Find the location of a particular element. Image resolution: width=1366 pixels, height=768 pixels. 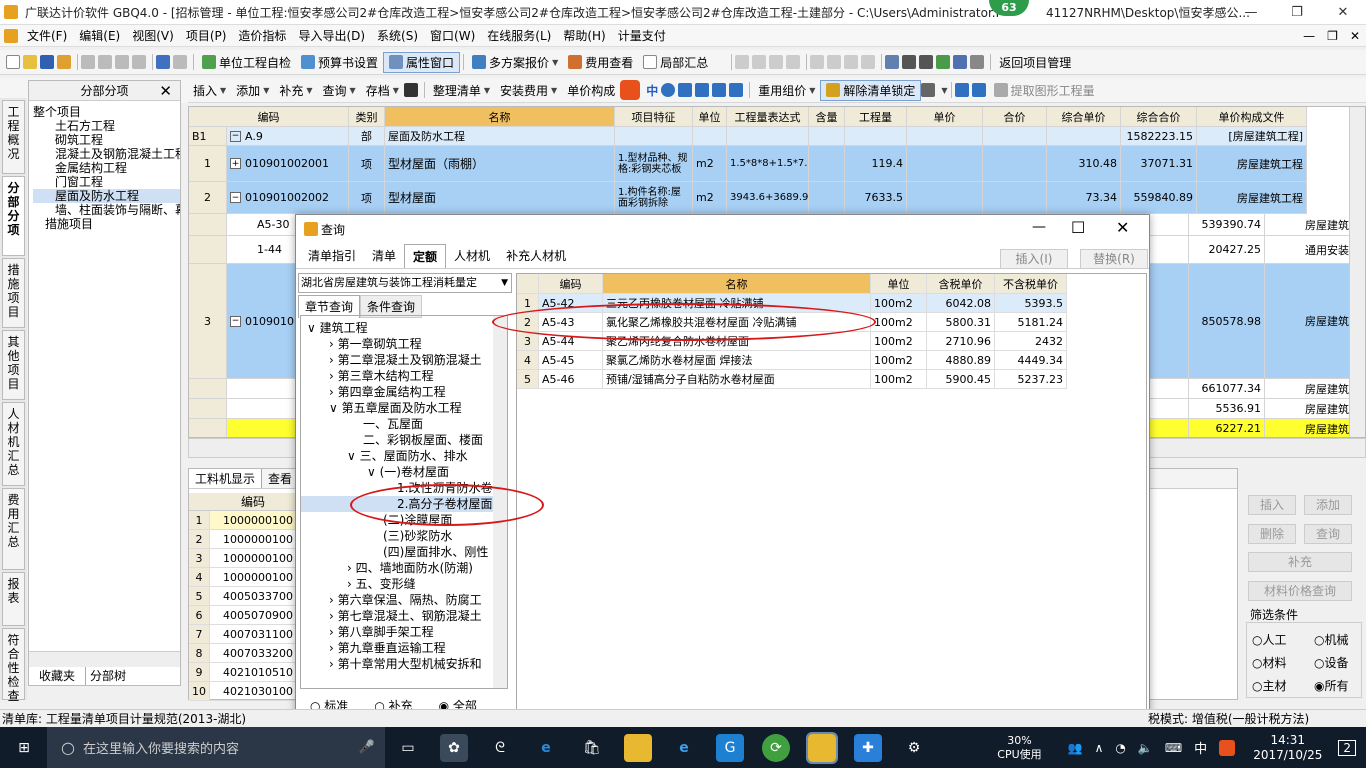

grid-icon is located at coordinates (977, 62).